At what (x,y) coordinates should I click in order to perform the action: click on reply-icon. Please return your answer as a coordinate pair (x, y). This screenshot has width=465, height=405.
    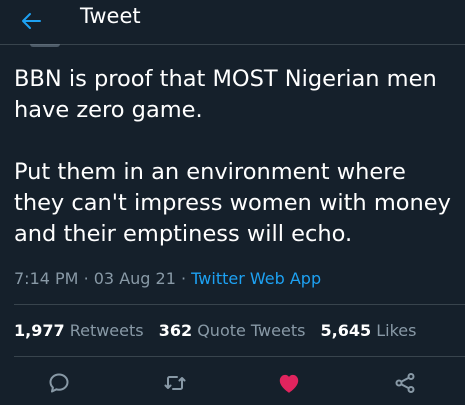
    Looking at the image, I should click on (59, 383).